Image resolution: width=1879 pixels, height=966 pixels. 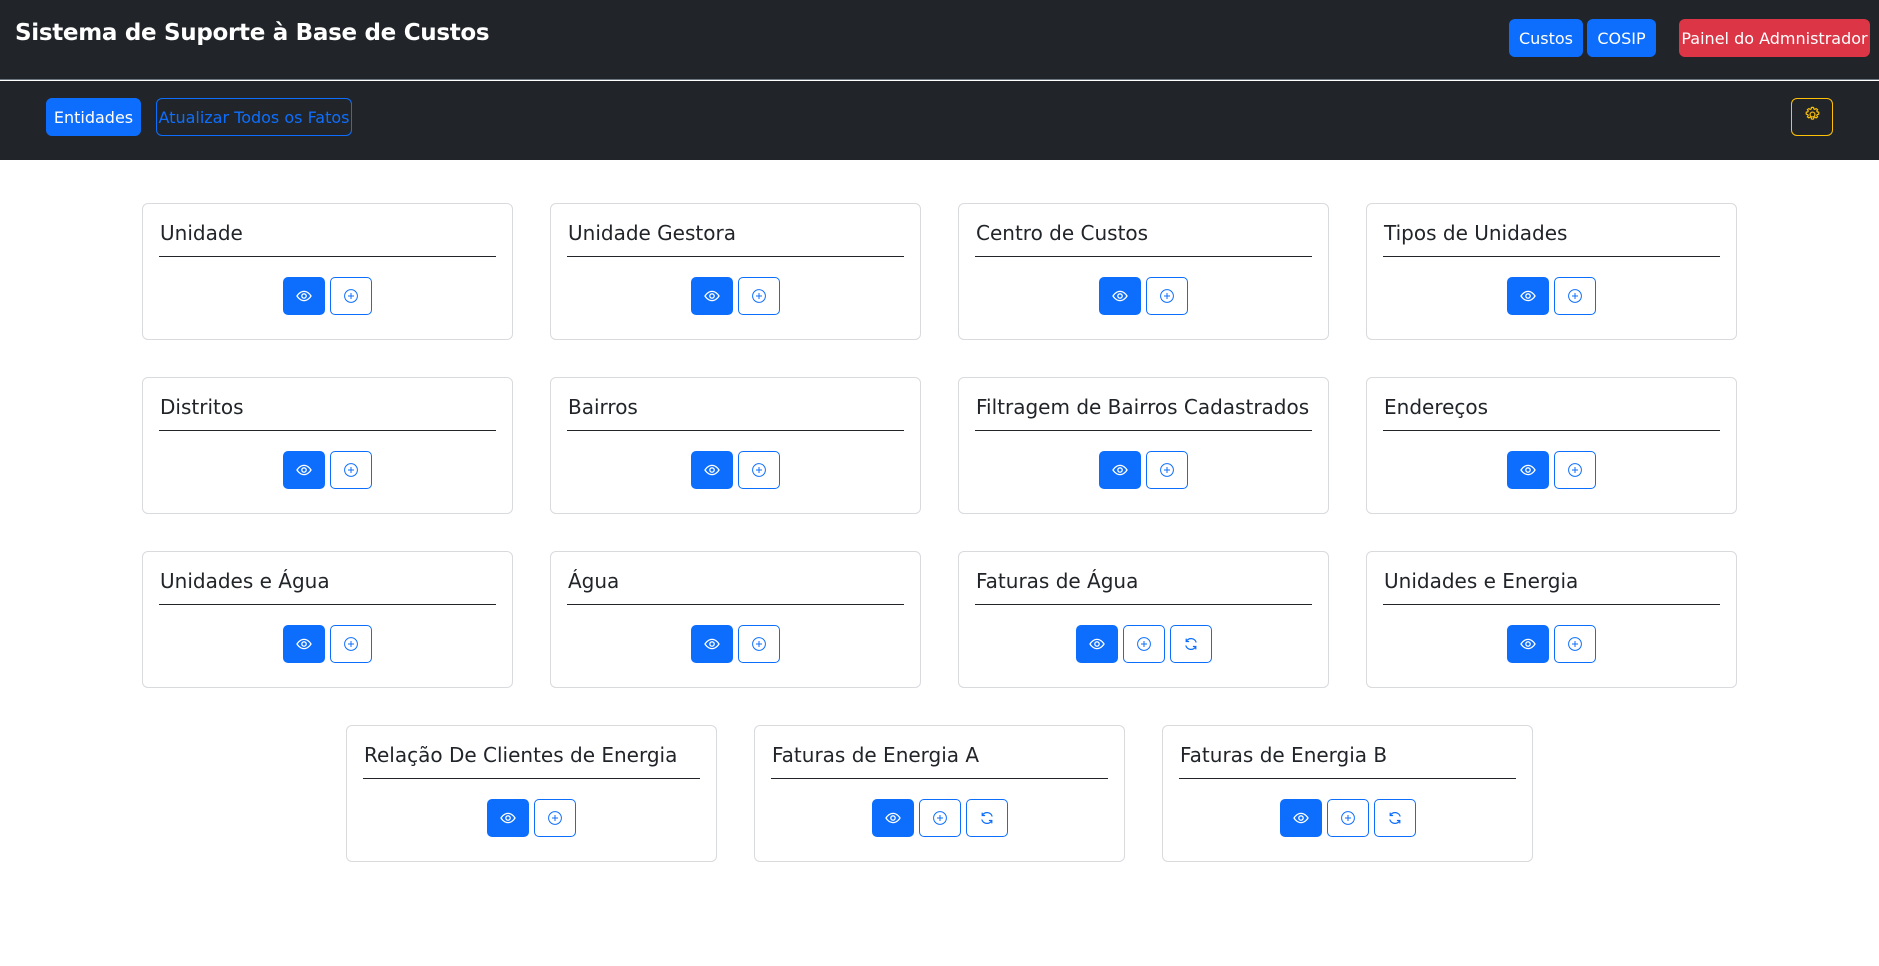 What do you see at coordinates (1143, 271) in the screenshot?
I see `entity-card: Centro de Custos` at bounding box center [1143, 271].